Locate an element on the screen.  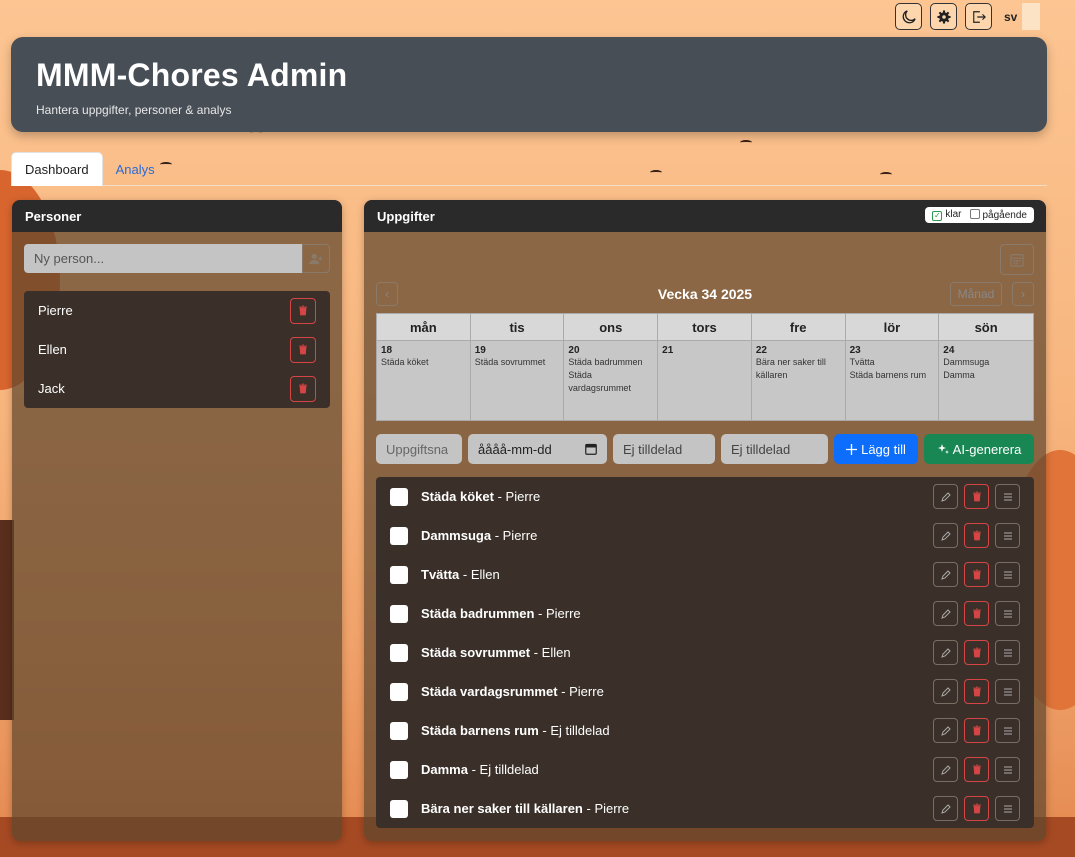
add-person-button is located at coordinates (316, 258).